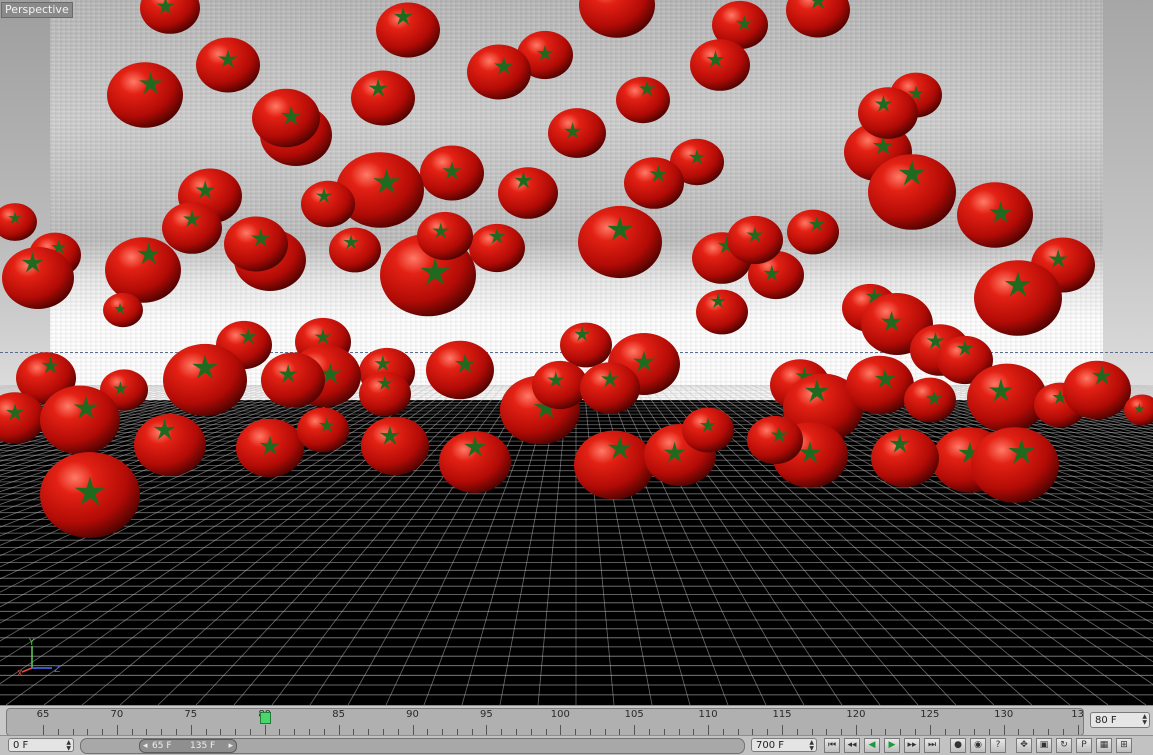 The height and width of the screenshot is (755, 1153). Describe the element at coordinates (811, 746) in the screenshot. I see `end-frame-stepper-icon: ▲ ▼` at that location.